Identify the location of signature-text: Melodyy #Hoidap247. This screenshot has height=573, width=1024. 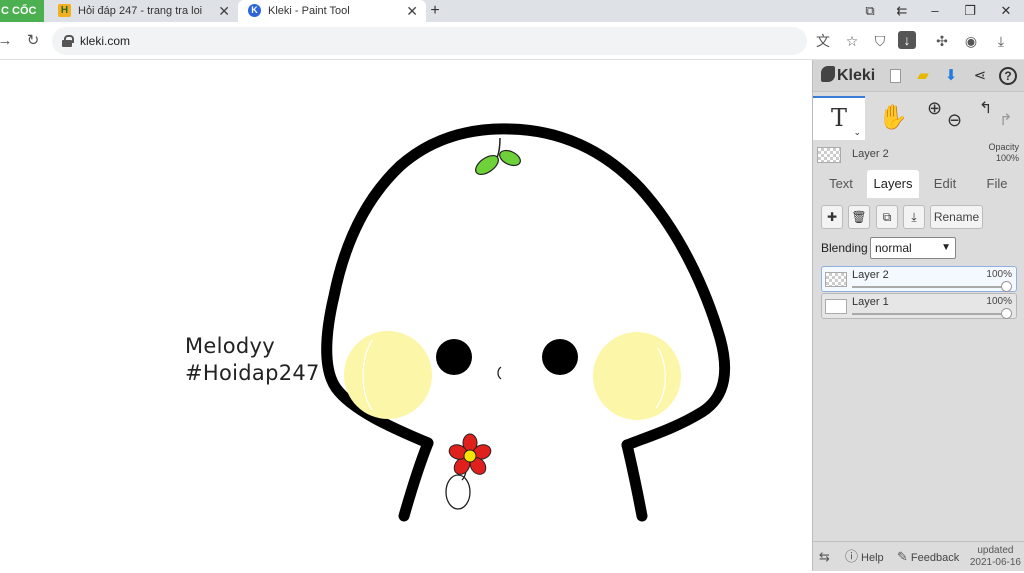
(252, 360).